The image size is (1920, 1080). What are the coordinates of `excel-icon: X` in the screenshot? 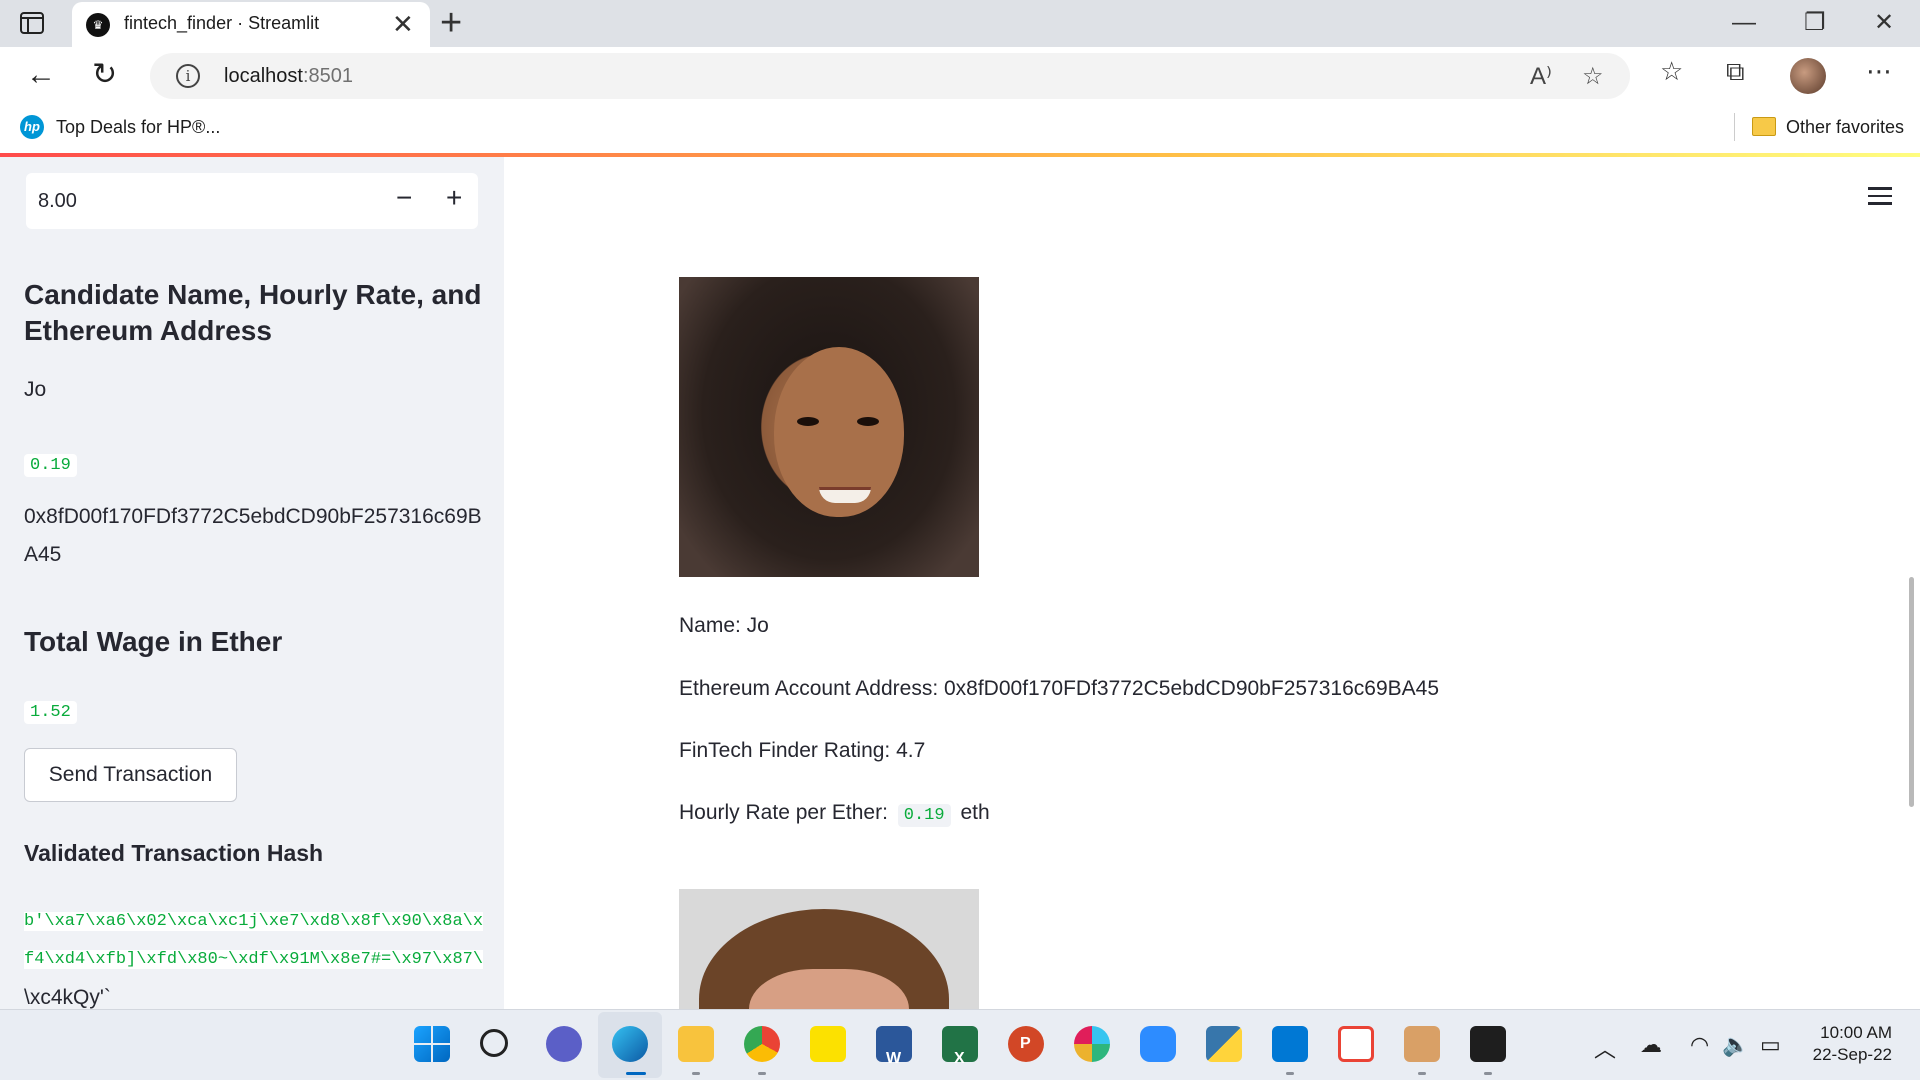 It's located at (960, 1046).